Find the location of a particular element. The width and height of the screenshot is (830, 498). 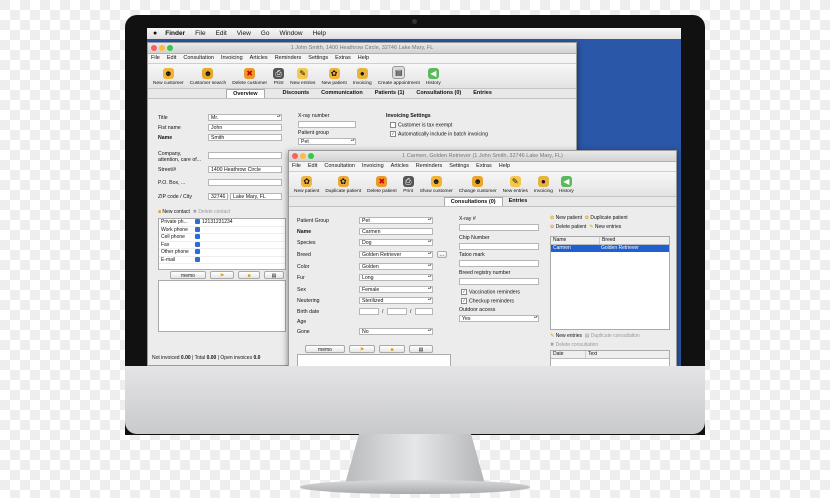

duplicate-patient-button: ✿ Duplicate patient is located at coordinates (343, 184).